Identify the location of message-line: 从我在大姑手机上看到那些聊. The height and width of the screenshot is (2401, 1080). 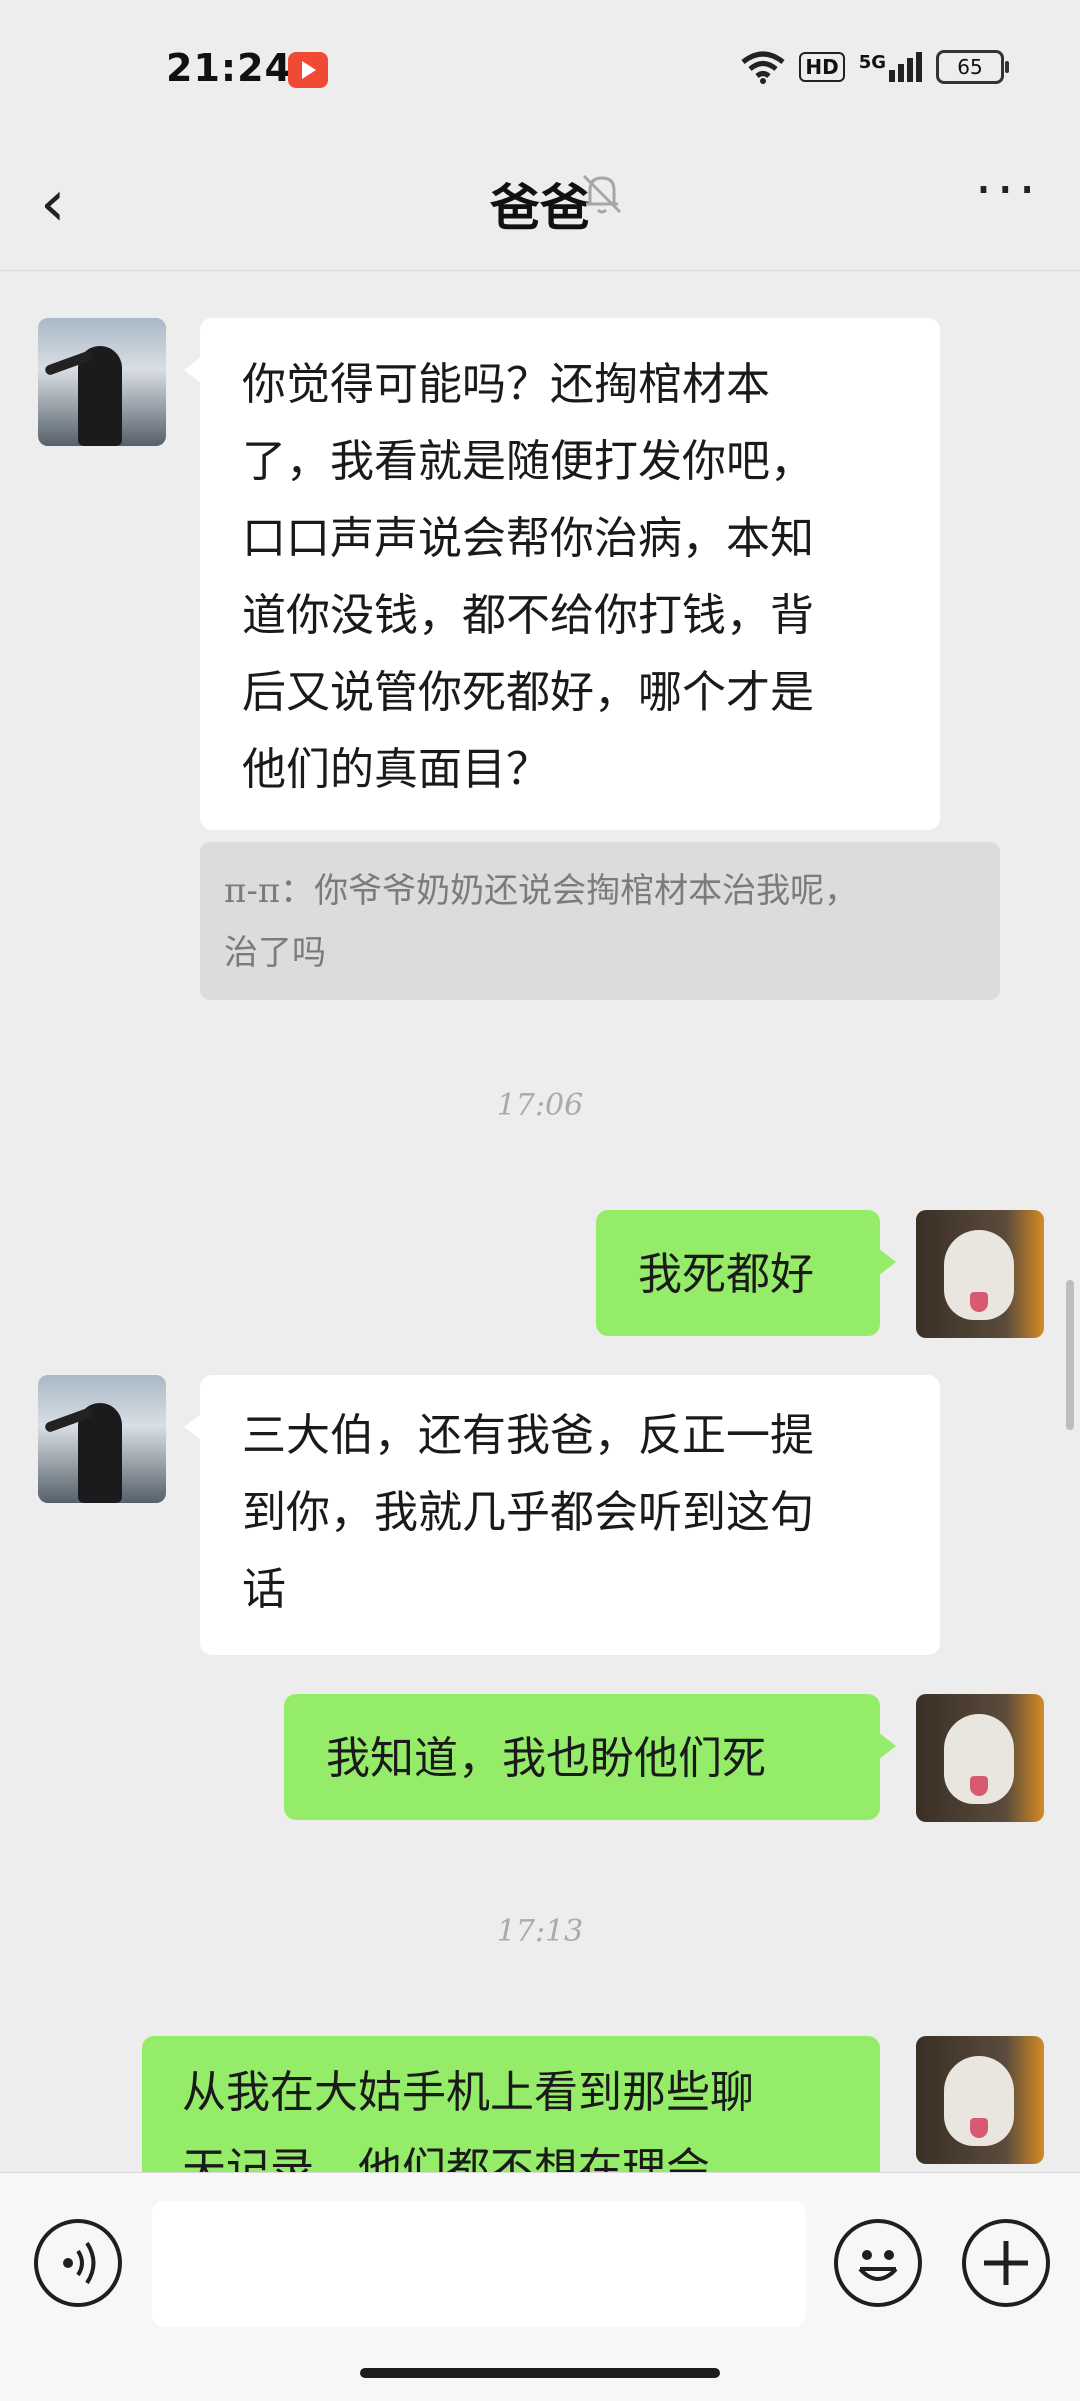
(468, 2092).